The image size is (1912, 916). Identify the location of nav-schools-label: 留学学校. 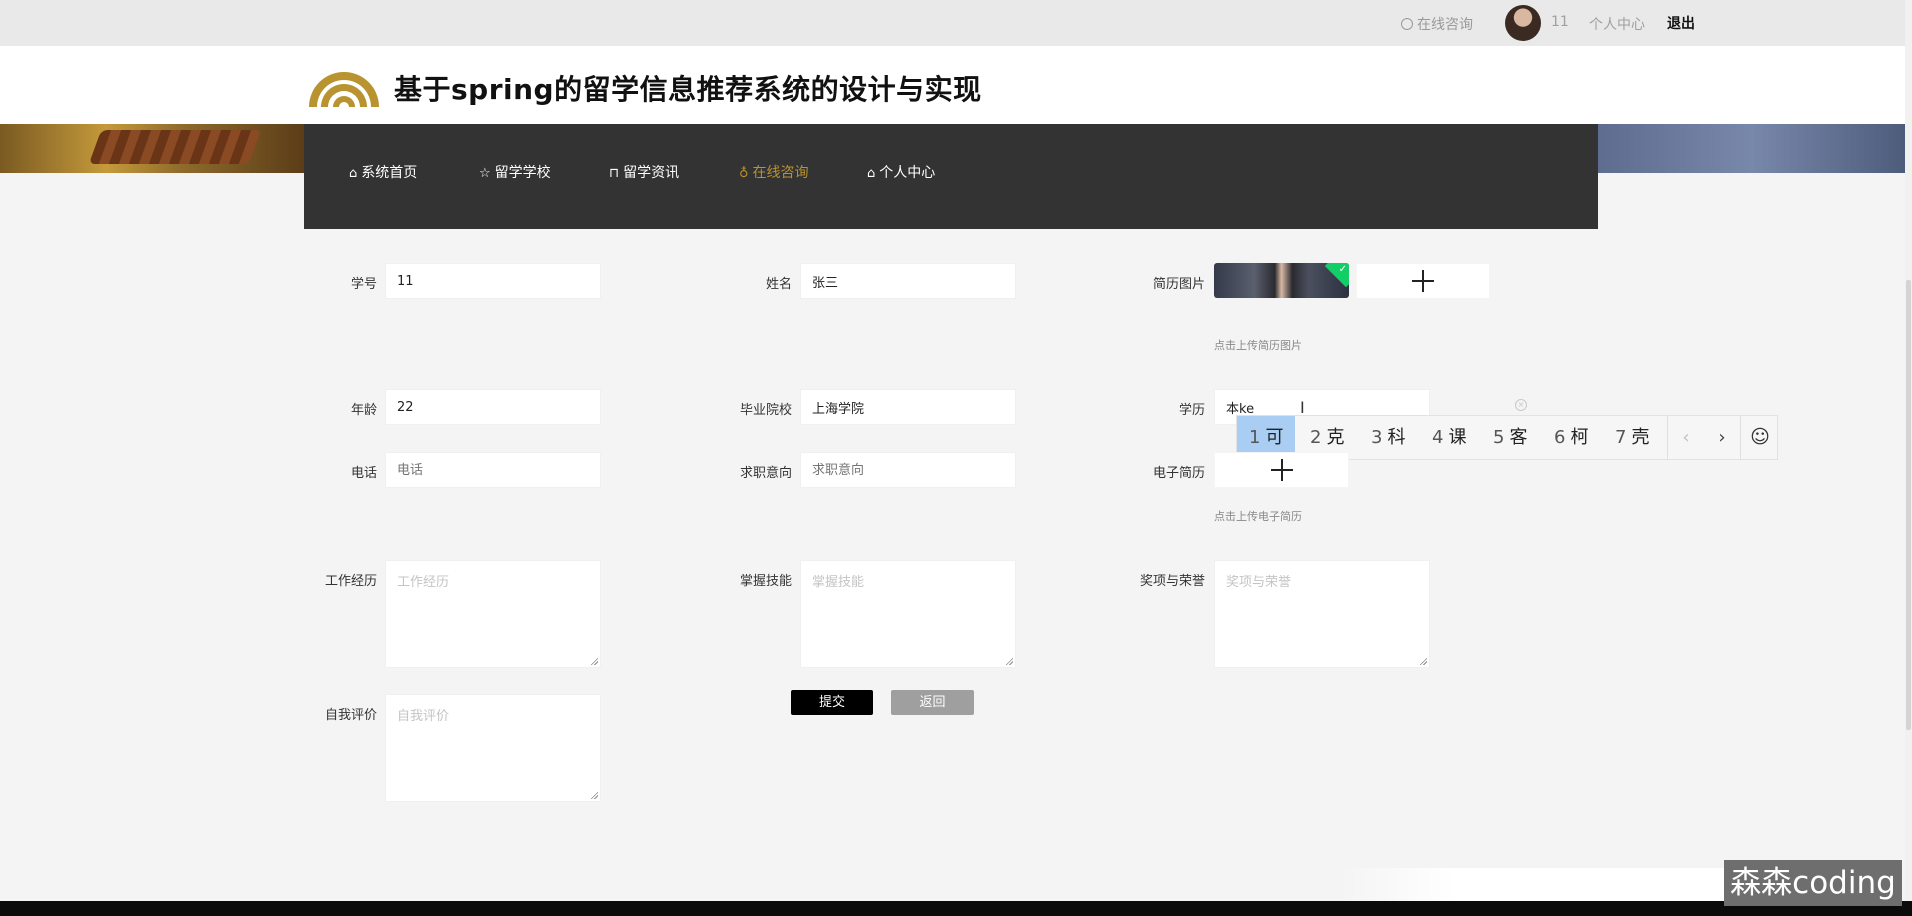
(523, 173).